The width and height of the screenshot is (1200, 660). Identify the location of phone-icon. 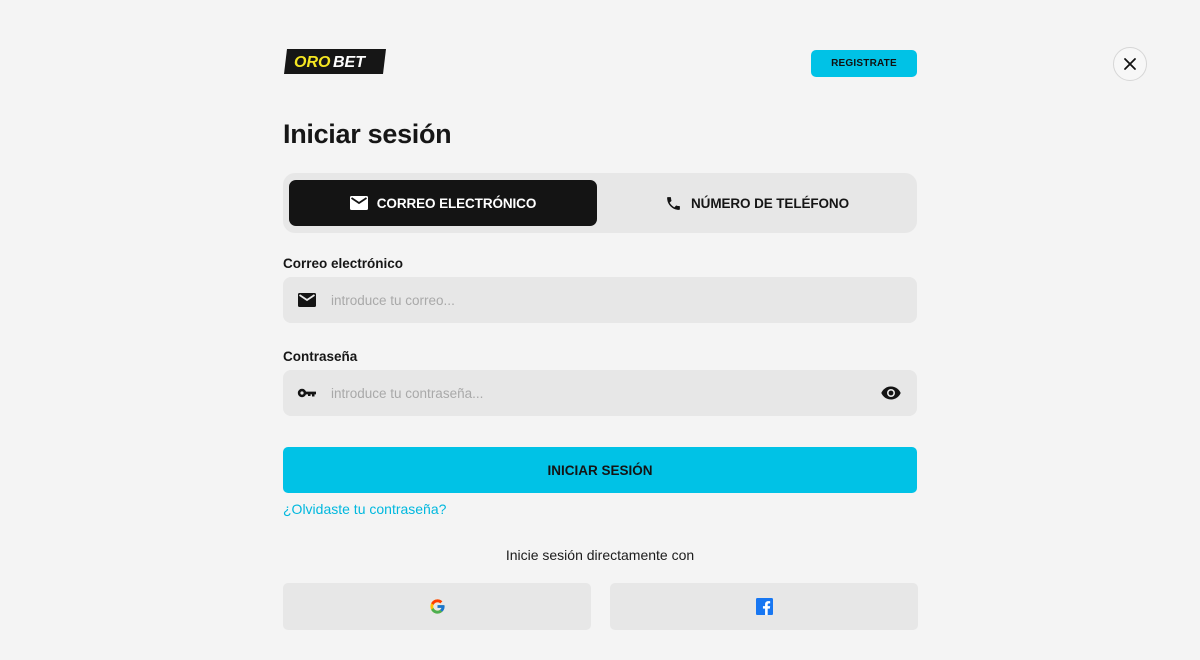
(673, 203).